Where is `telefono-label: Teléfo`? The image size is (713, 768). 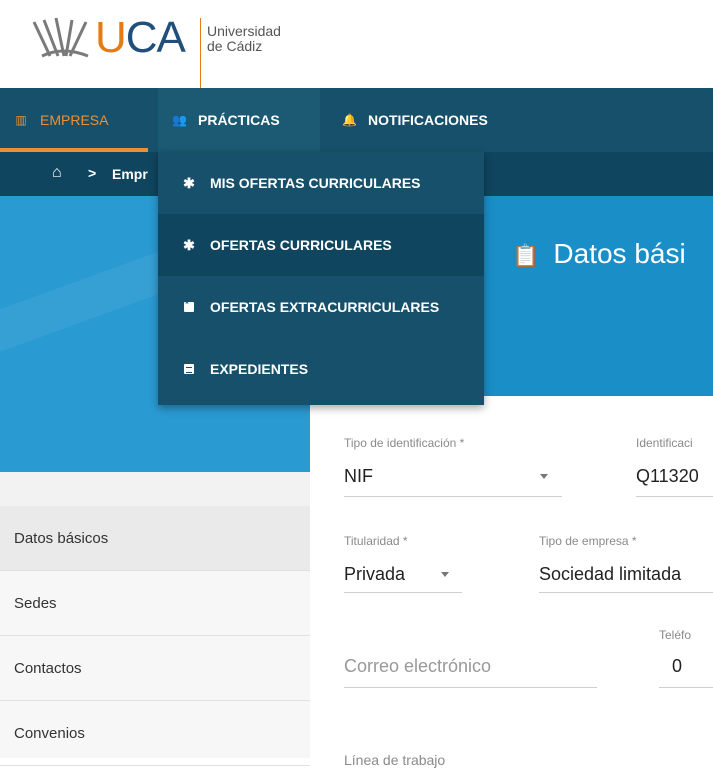 telefono-label: Teléfo is located at coordinates (675, 635).